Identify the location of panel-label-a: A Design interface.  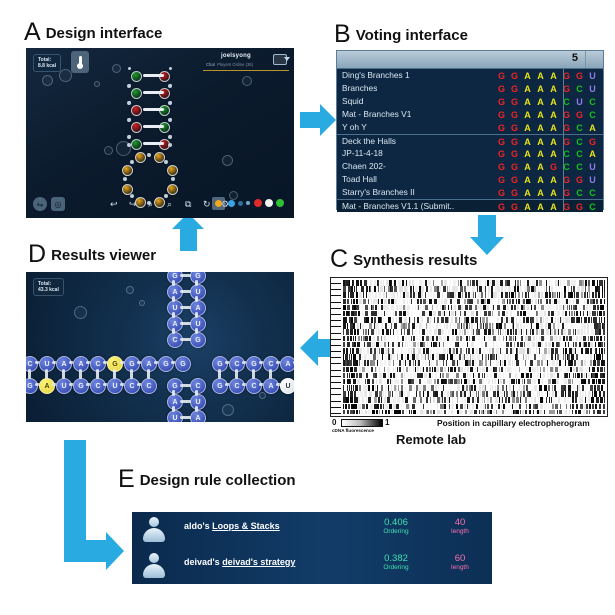
(93, 32).